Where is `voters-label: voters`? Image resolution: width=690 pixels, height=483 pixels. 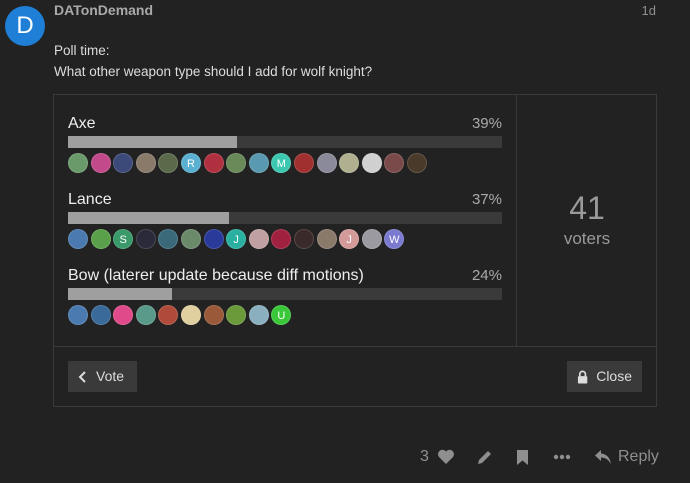 voters-label: voters is located at coordinates (587, 238).